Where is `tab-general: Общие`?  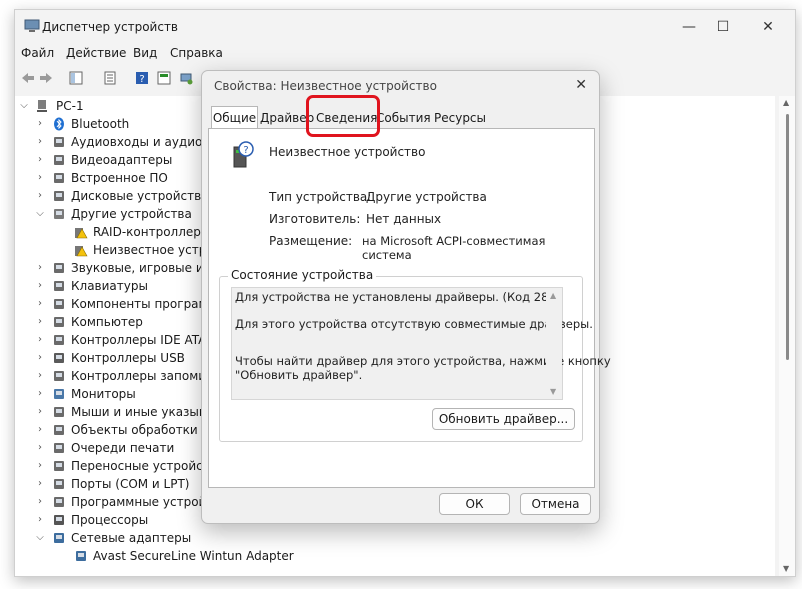
tab-general: Общие is located at coordinates (234, 117).